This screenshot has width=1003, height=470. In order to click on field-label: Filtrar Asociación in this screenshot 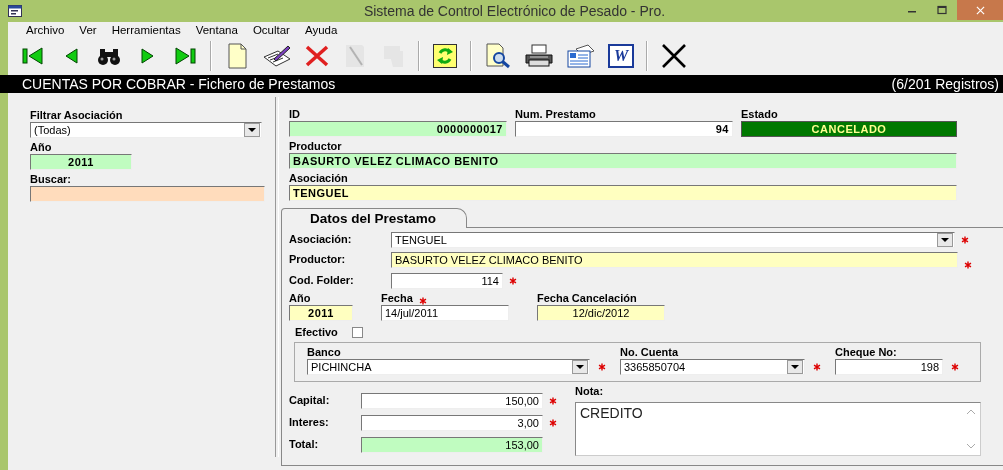, I will do `click(77, 115)`.